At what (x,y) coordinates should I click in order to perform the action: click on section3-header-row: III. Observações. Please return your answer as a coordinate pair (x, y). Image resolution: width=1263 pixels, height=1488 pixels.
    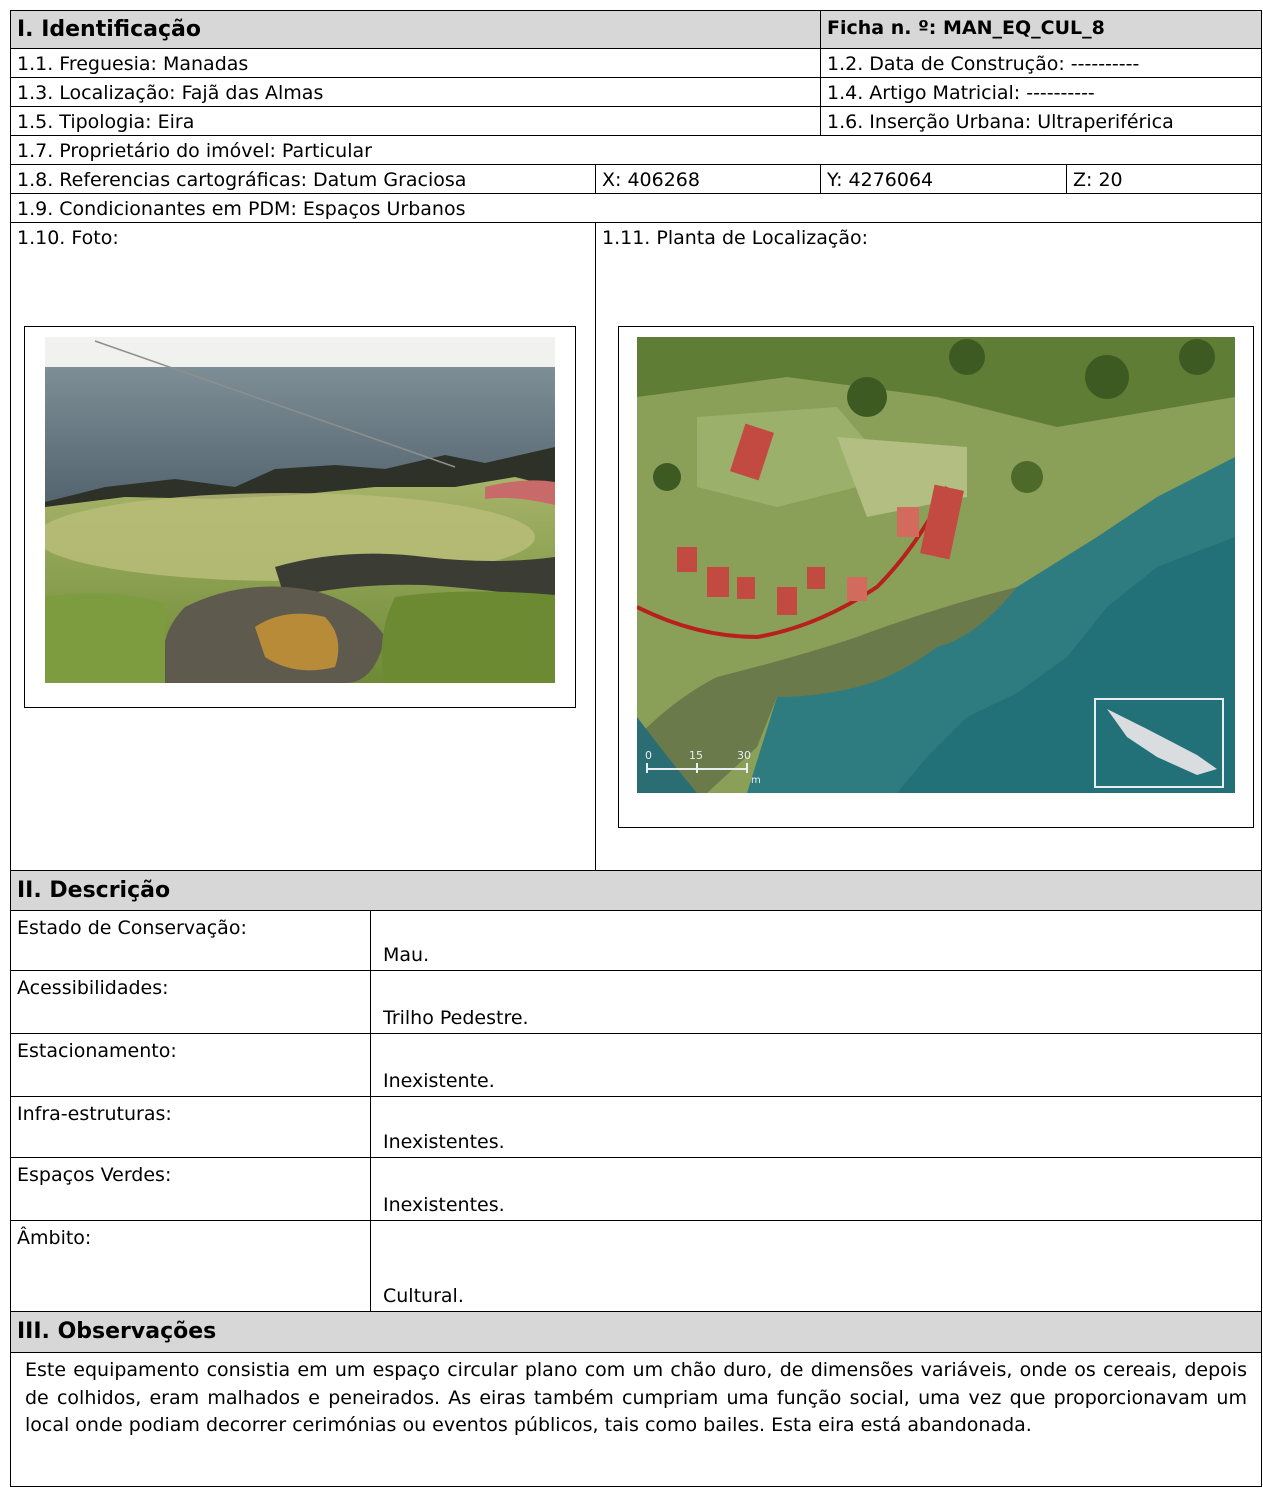
    Looking at the image, I should click on (636, 1331).